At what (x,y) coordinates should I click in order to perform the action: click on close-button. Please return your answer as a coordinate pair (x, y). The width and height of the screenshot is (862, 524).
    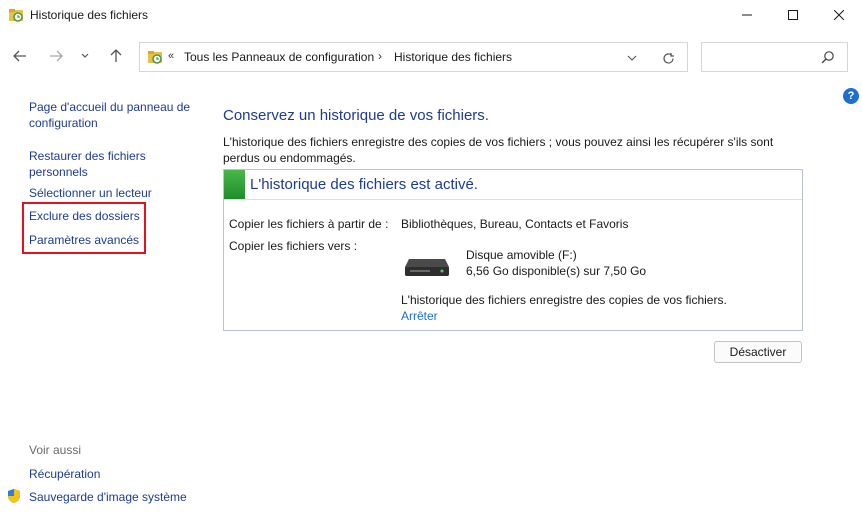
    Looking at the image, I should click on (839, 15).